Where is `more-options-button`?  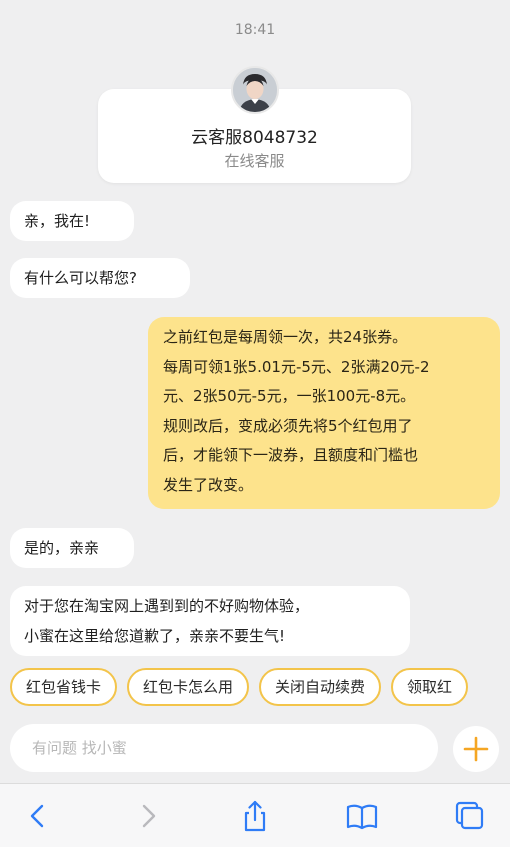
more-options-button is located at coordinates (476, 749).